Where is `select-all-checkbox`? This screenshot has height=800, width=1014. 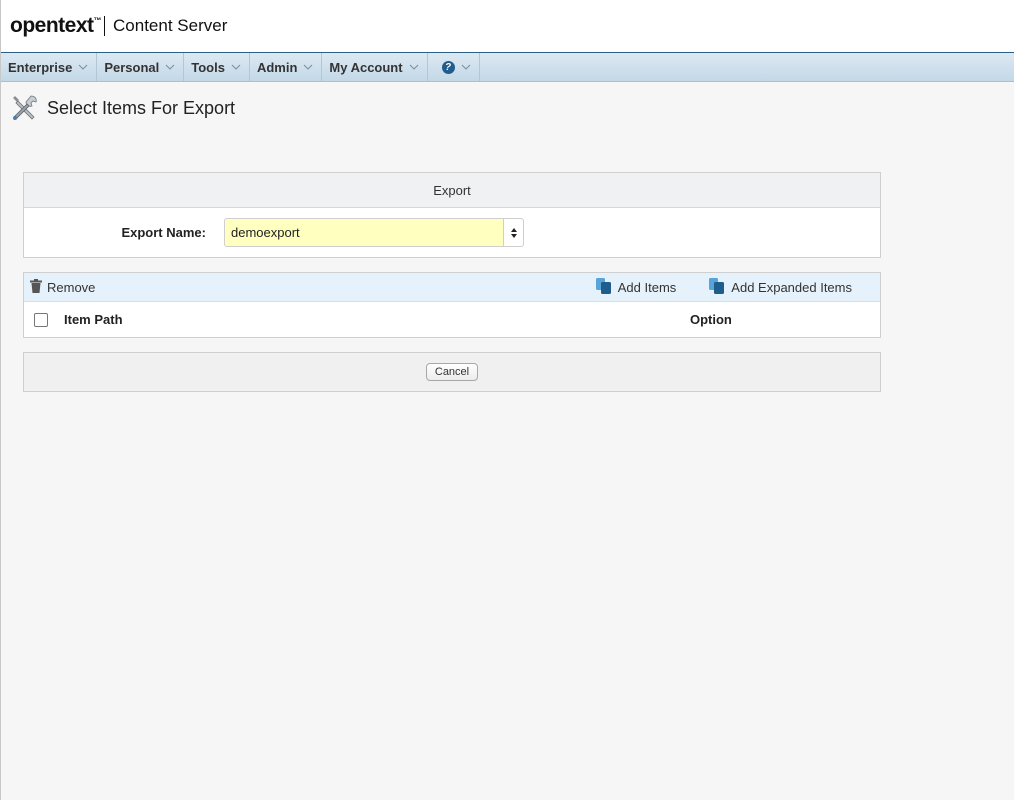 select-all-checkbox is located at coordinates (41, 319).